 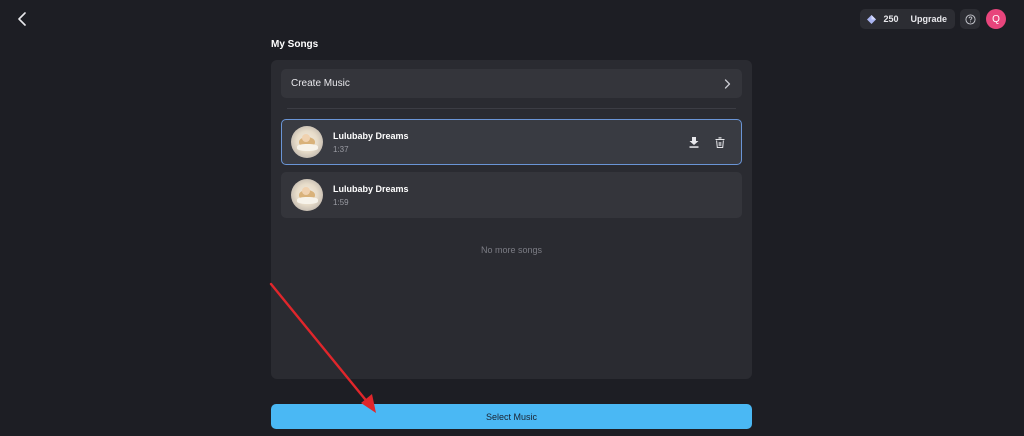 What do you see at coordinates (320, 83) in the screenshot?
I see `create-music-label: Create Music` at bounding box center [320, 83].